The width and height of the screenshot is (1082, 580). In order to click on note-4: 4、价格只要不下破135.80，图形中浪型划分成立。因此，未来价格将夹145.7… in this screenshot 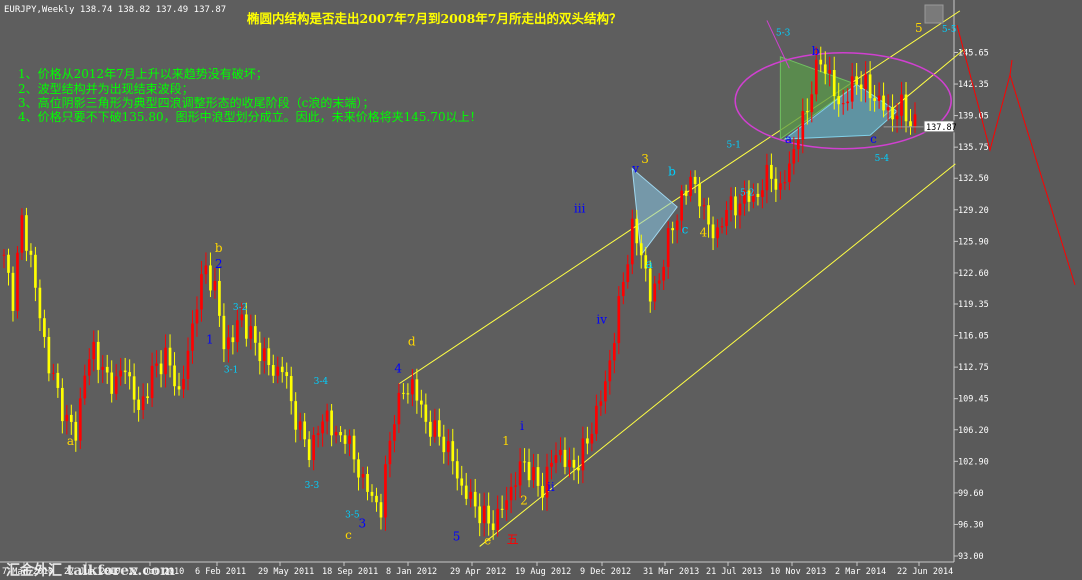, I will do `click(250, 116)`.